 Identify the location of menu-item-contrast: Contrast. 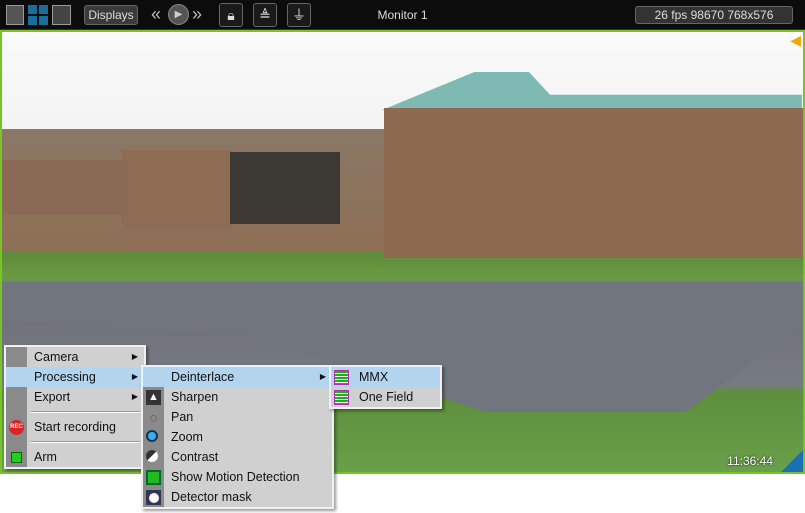
(237, 457).